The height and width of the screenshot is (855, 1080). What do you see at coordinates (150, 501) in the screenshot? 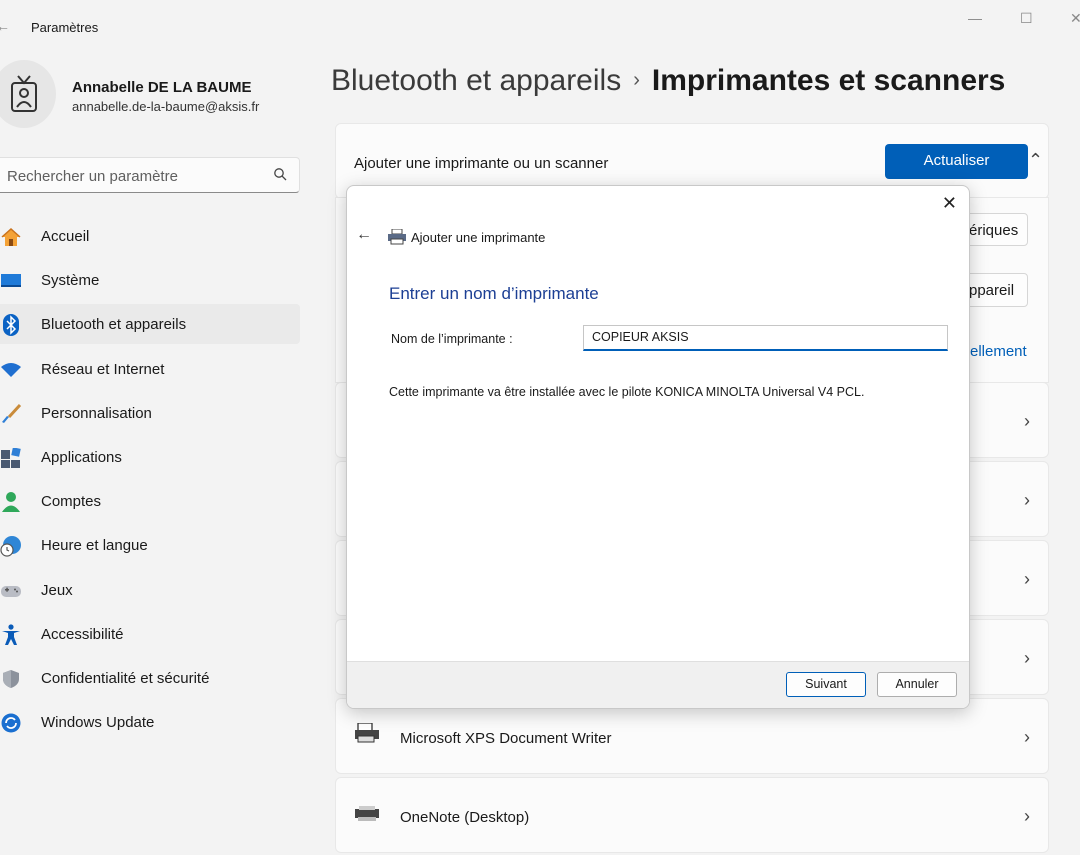
I see `sidebar-item-comptes: Comptes` at bounding box center [150, 501].